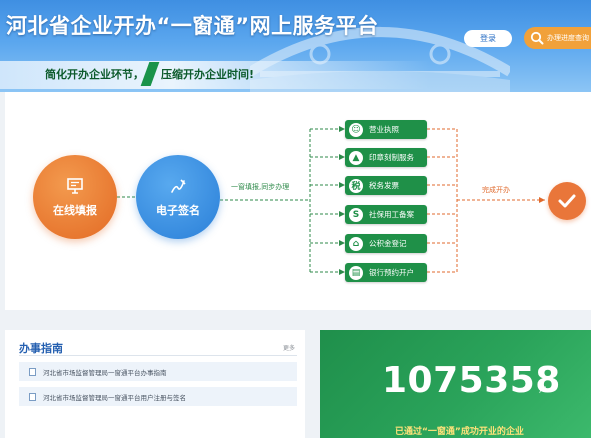 The width and height of the screenshot is (591, 438). I want to click on step-e-signature: 电子签名, so click(178, 197).